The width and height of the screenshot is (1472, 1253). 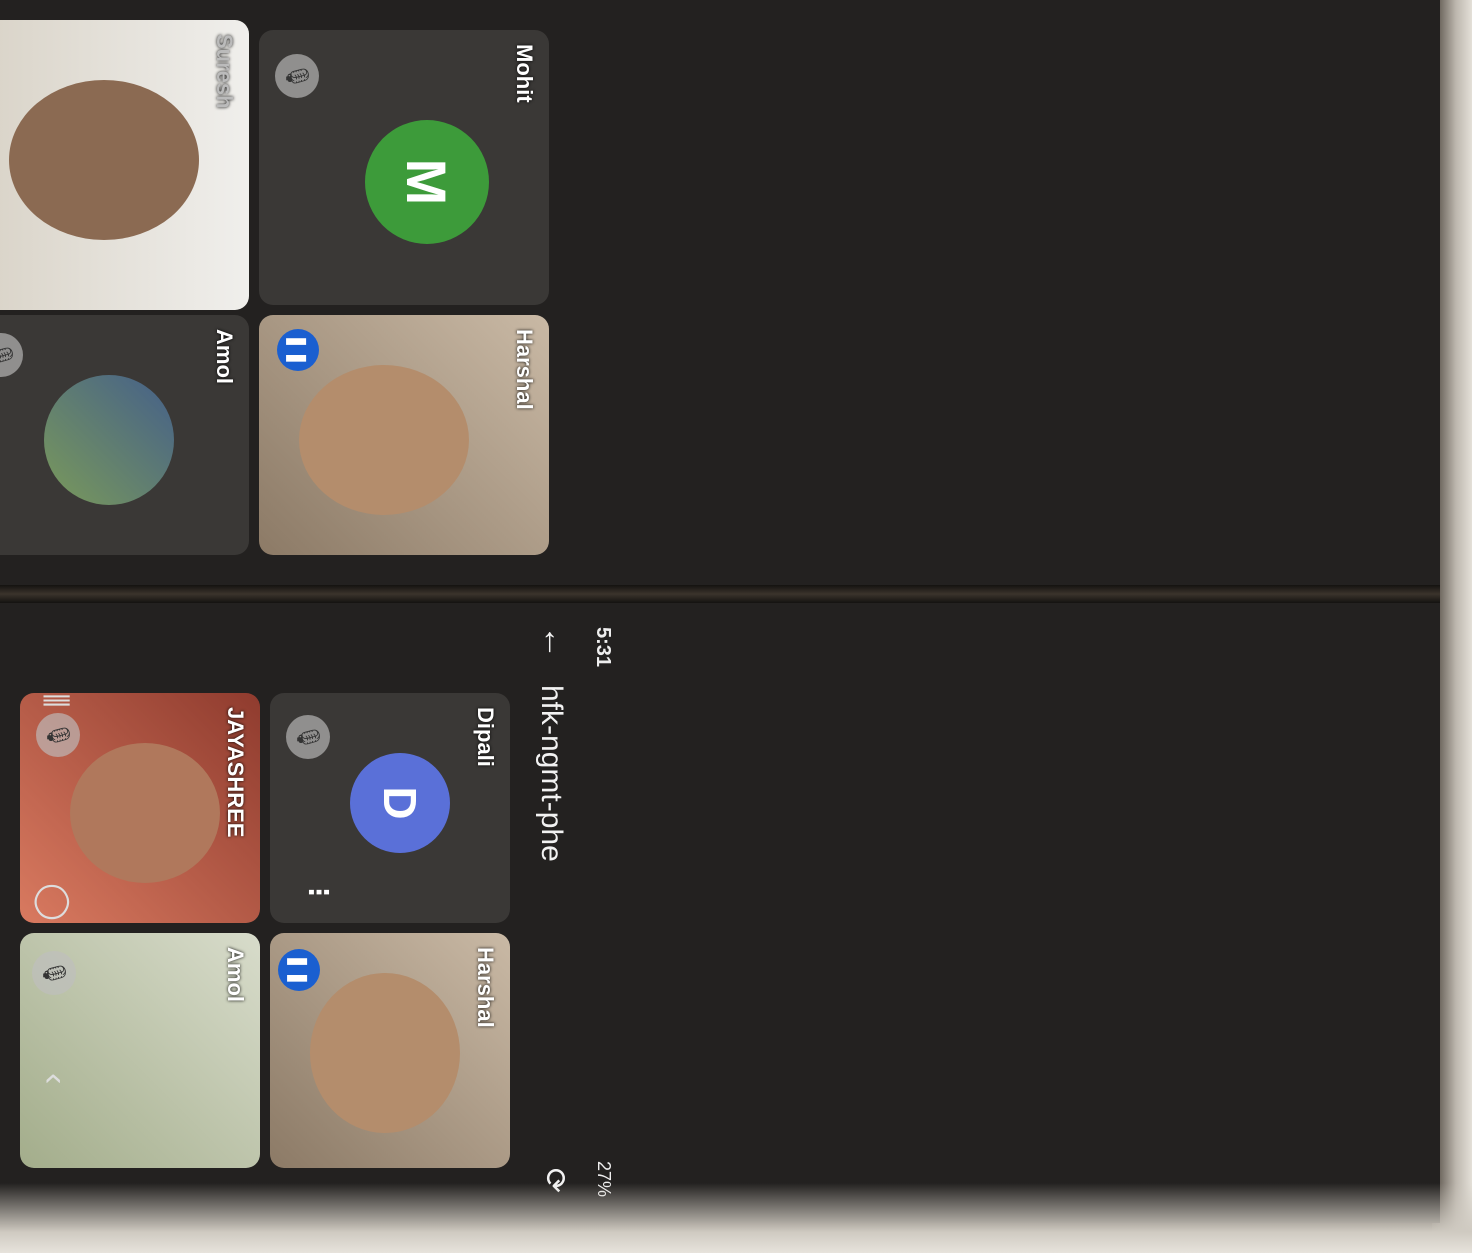 I want to click on participant-tile: Amol 🎙, so click(x=124, y=435).